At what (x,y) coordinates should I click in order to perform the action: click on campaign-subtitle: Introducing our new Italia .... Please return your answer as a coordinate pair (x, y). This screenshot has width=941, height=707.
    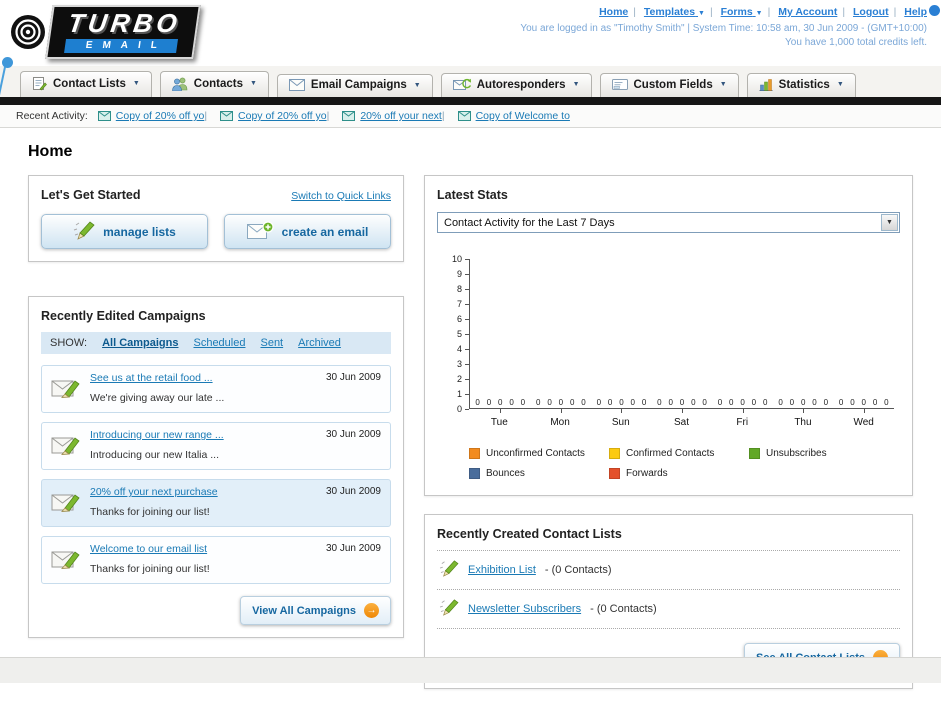
    Looking at the image, I should click on (154, 455).